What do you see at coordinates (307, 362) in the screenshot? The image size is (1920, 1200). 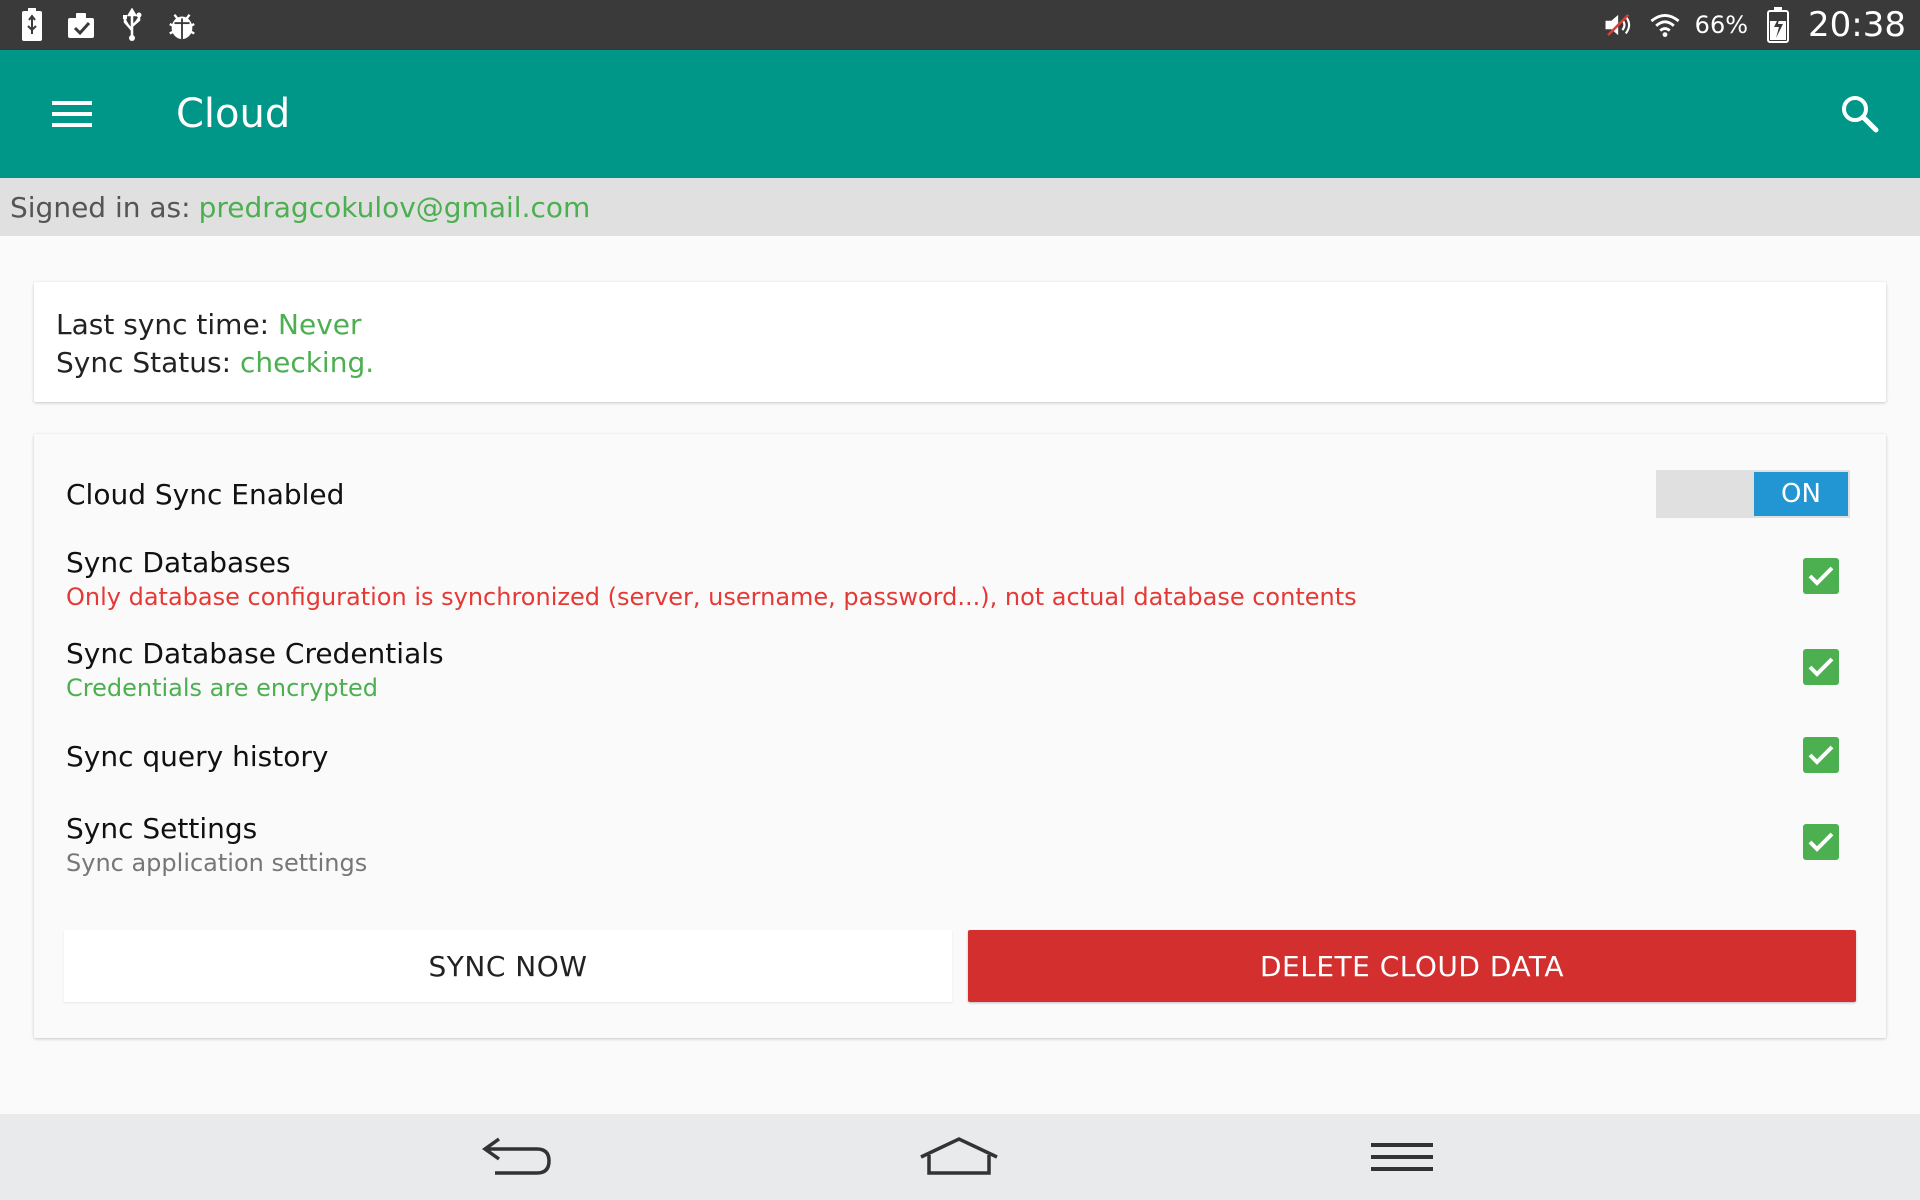 I see `sync-status-value: checking.` at bounding box center [307, 362].